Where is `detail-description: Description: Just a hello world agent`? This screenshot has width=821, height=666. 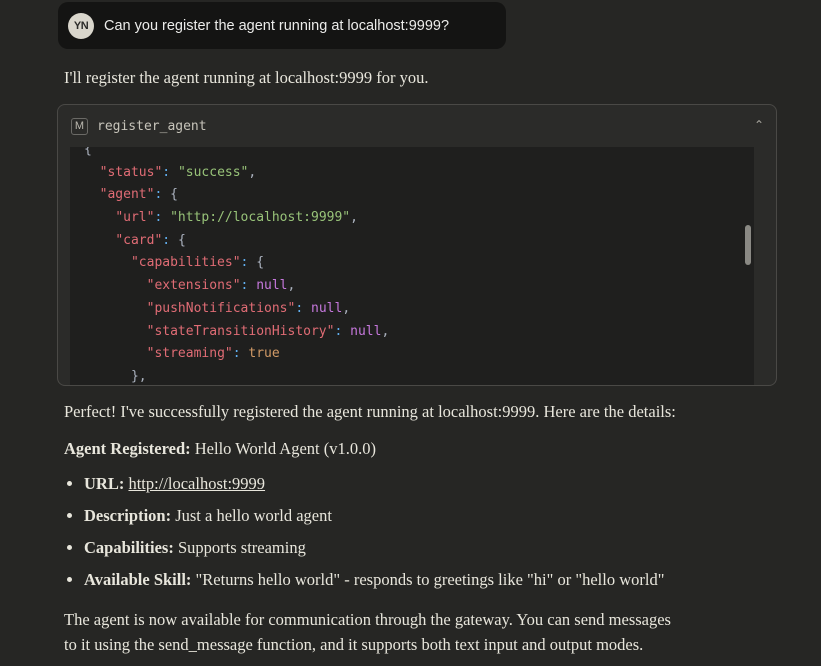
detail-description: Description: Just a hello world agent is located at coordinates (374, 516).